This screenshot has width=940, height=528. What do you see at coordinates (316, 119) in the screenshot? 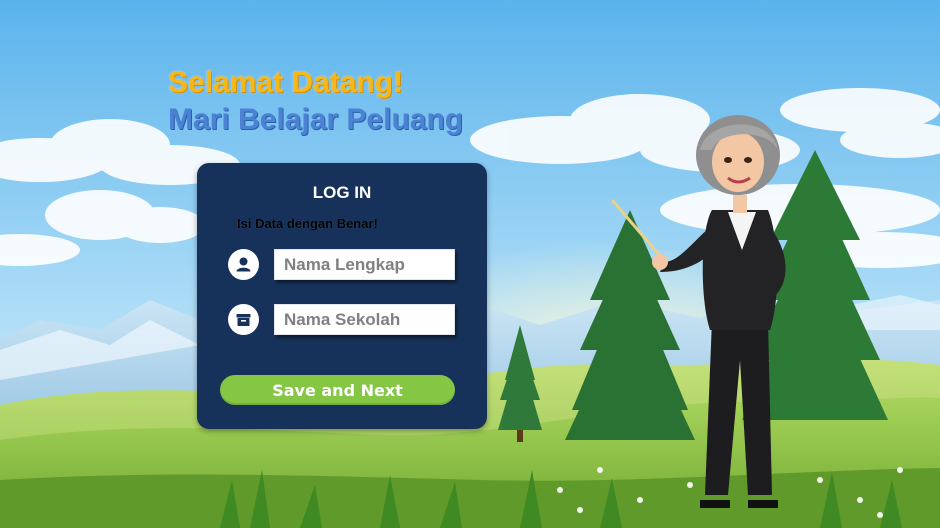
I see `subtitle-heading: Mari Belajar Peluang` at bounding box center [316, 119].